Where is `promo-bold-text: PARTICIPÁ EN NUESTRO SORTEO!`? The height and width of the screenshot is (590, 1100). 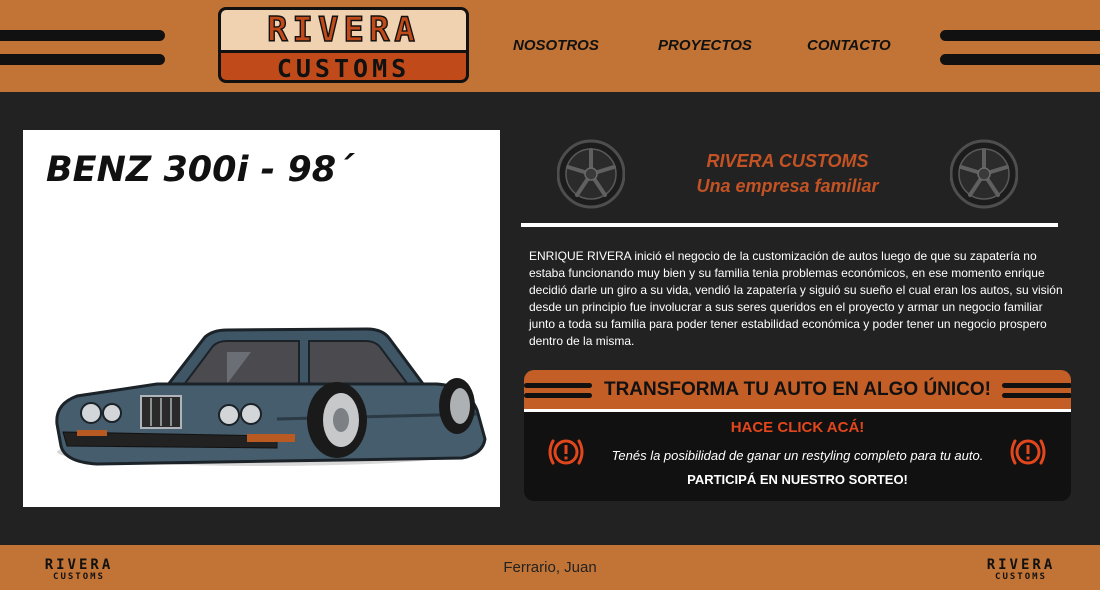
promo-bold-text: PARTICIPÁ EN NUESTRO SORTEO! is located at coordinates (797, 479).